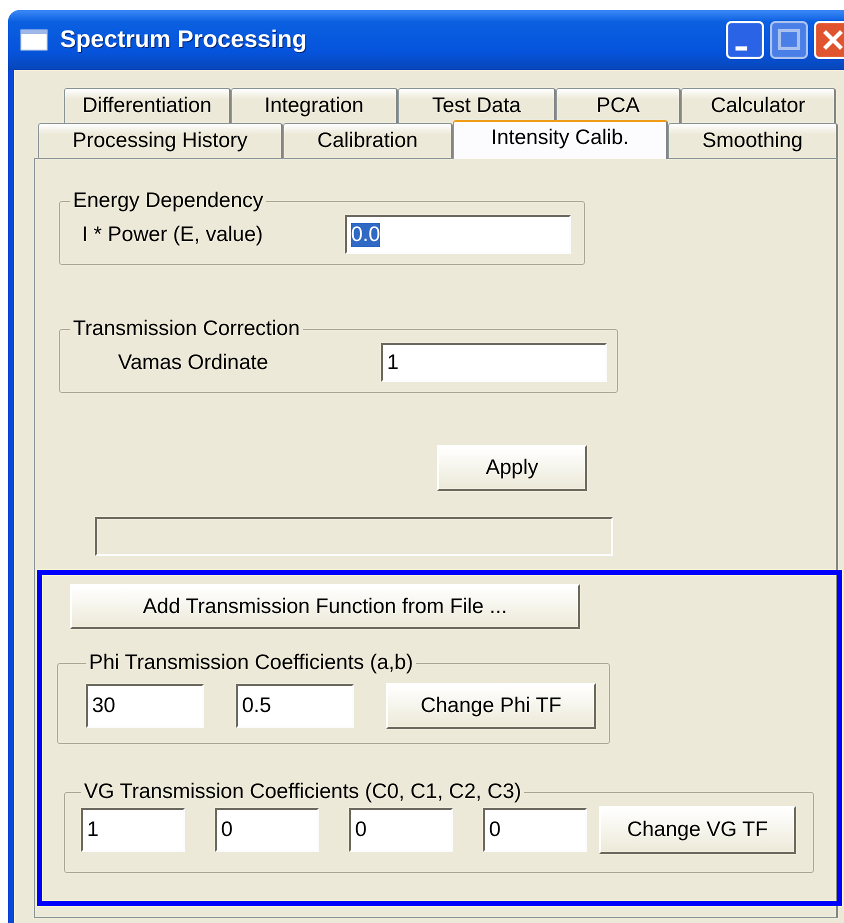 The height and width of the screenshot is (923, 844). What do you see at coordinates (34, 40) in the screenshot?
I see `window-icon` at bounding box center [34, 40].